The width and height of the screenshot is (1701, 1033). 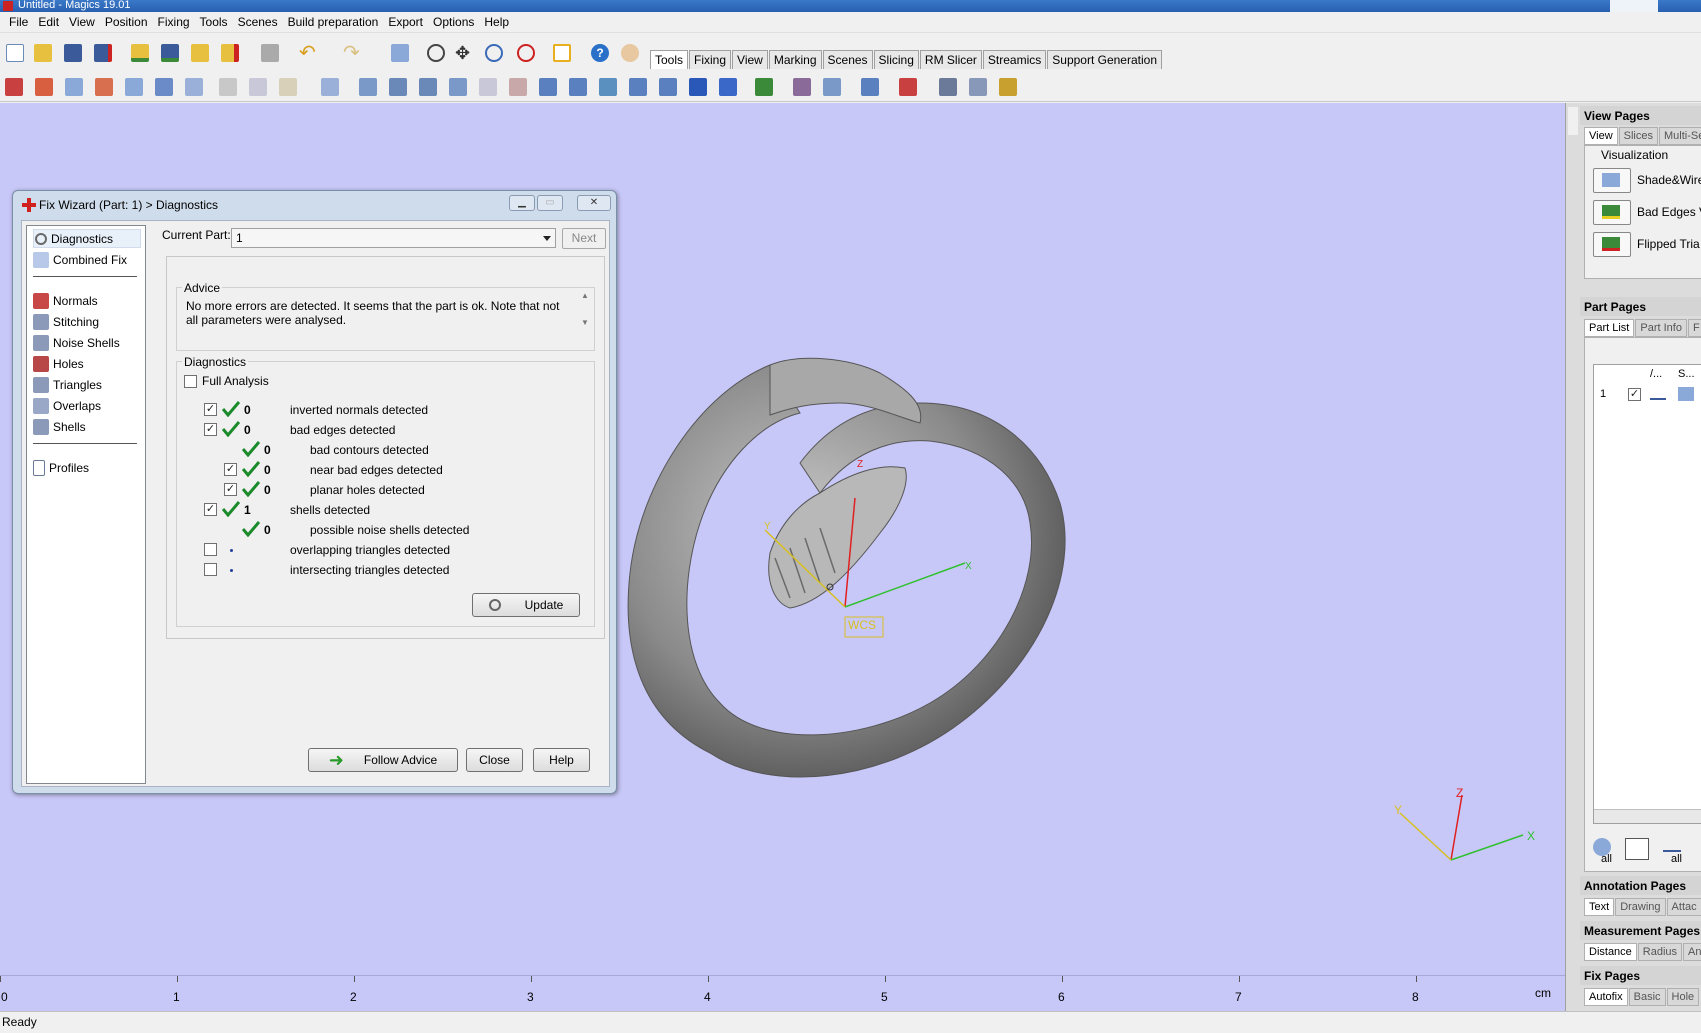 What do you see at coordinates (230, 53) in the screenshot?
I see `unload-part-icon` at bounding box center [230, 53].